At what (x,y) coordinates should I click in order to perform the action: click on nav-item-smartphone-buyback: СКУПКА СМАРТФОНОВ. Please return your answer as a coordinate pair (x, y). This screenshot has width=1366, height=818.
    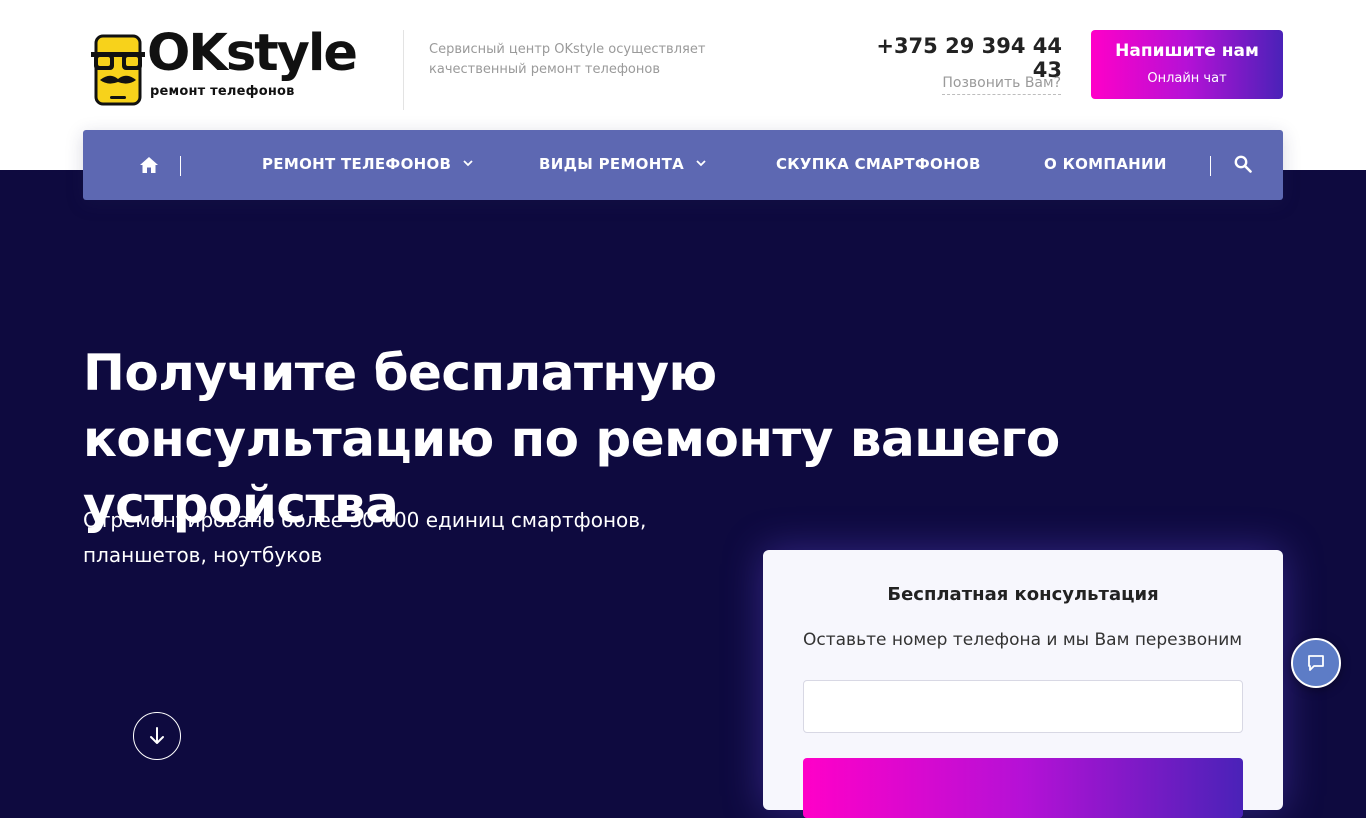
    Looking at the image, I should click on (878, 164).